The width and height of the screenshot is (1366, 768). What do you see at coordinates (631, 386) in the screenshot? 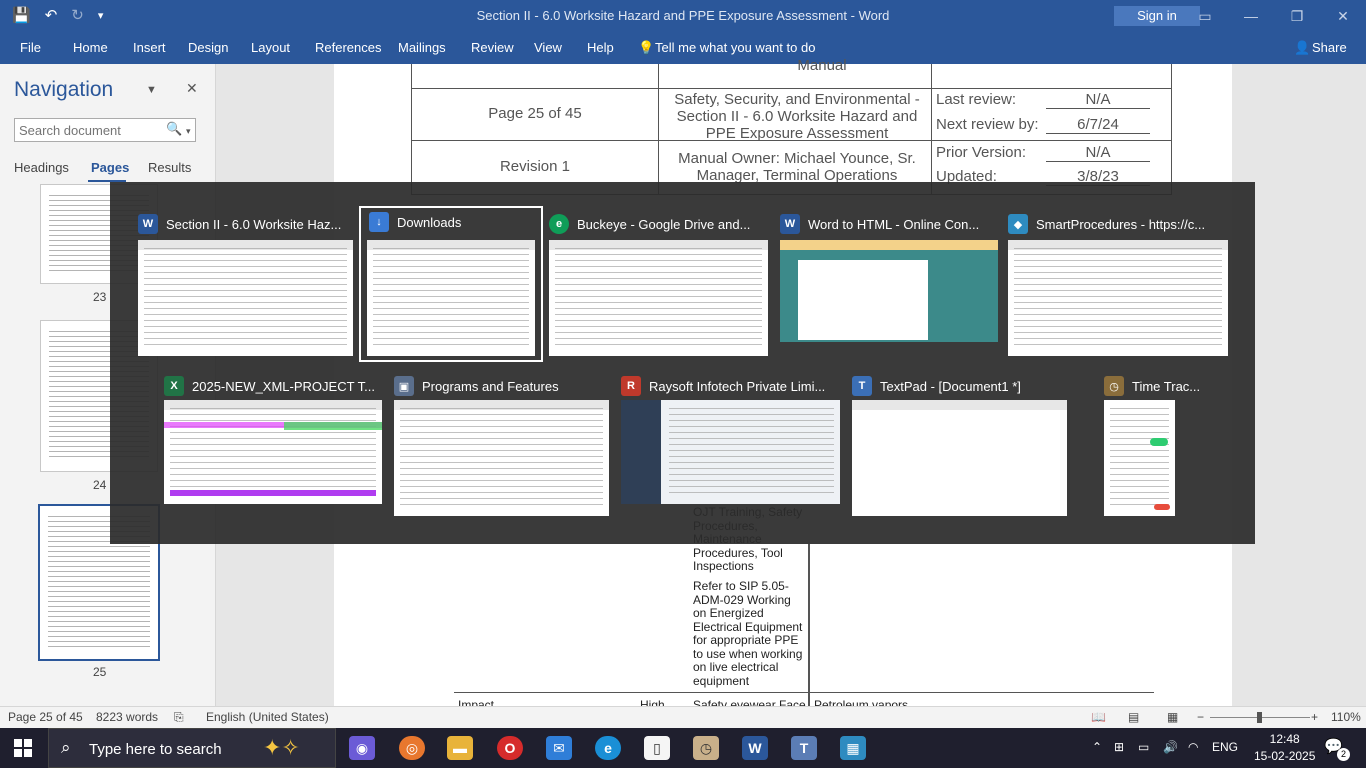
I see `raysoft-icon: R` at bounding box center [631, 386].